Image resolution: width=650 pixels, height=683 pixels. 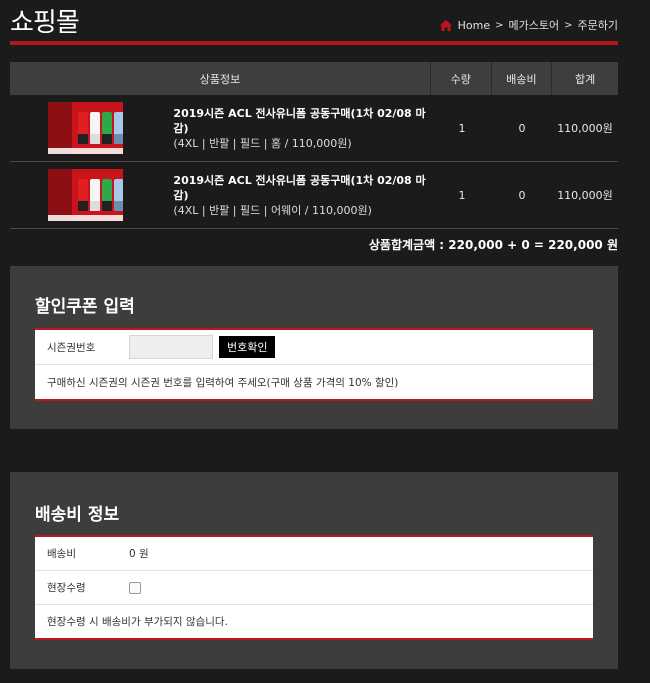 I want to click on column-header-shipping: 배송비, so click(x=521, y=78).